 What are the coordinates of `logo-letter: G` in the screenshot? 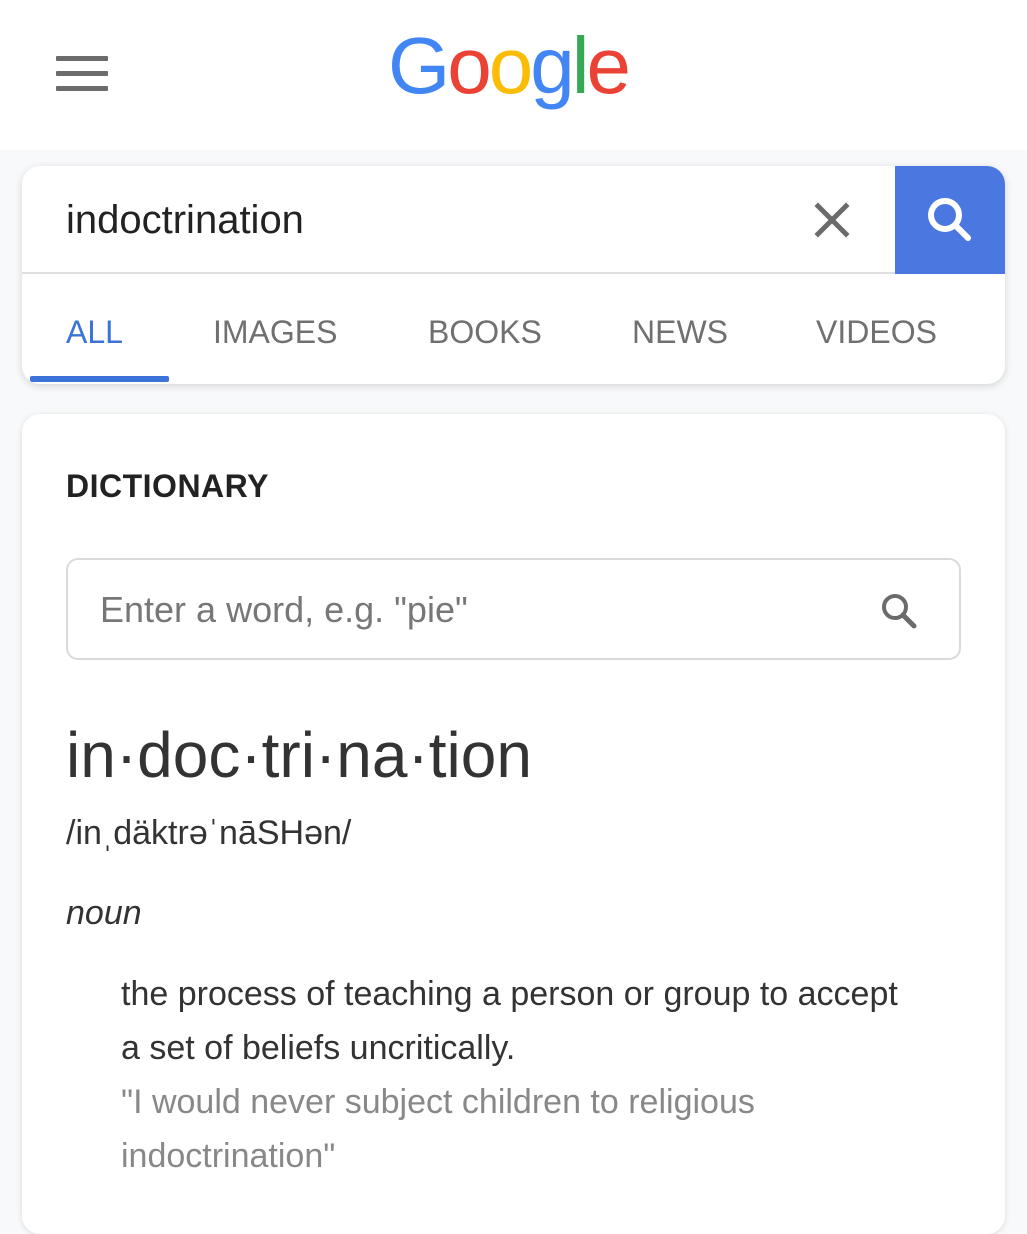 It's located at (419, 65).